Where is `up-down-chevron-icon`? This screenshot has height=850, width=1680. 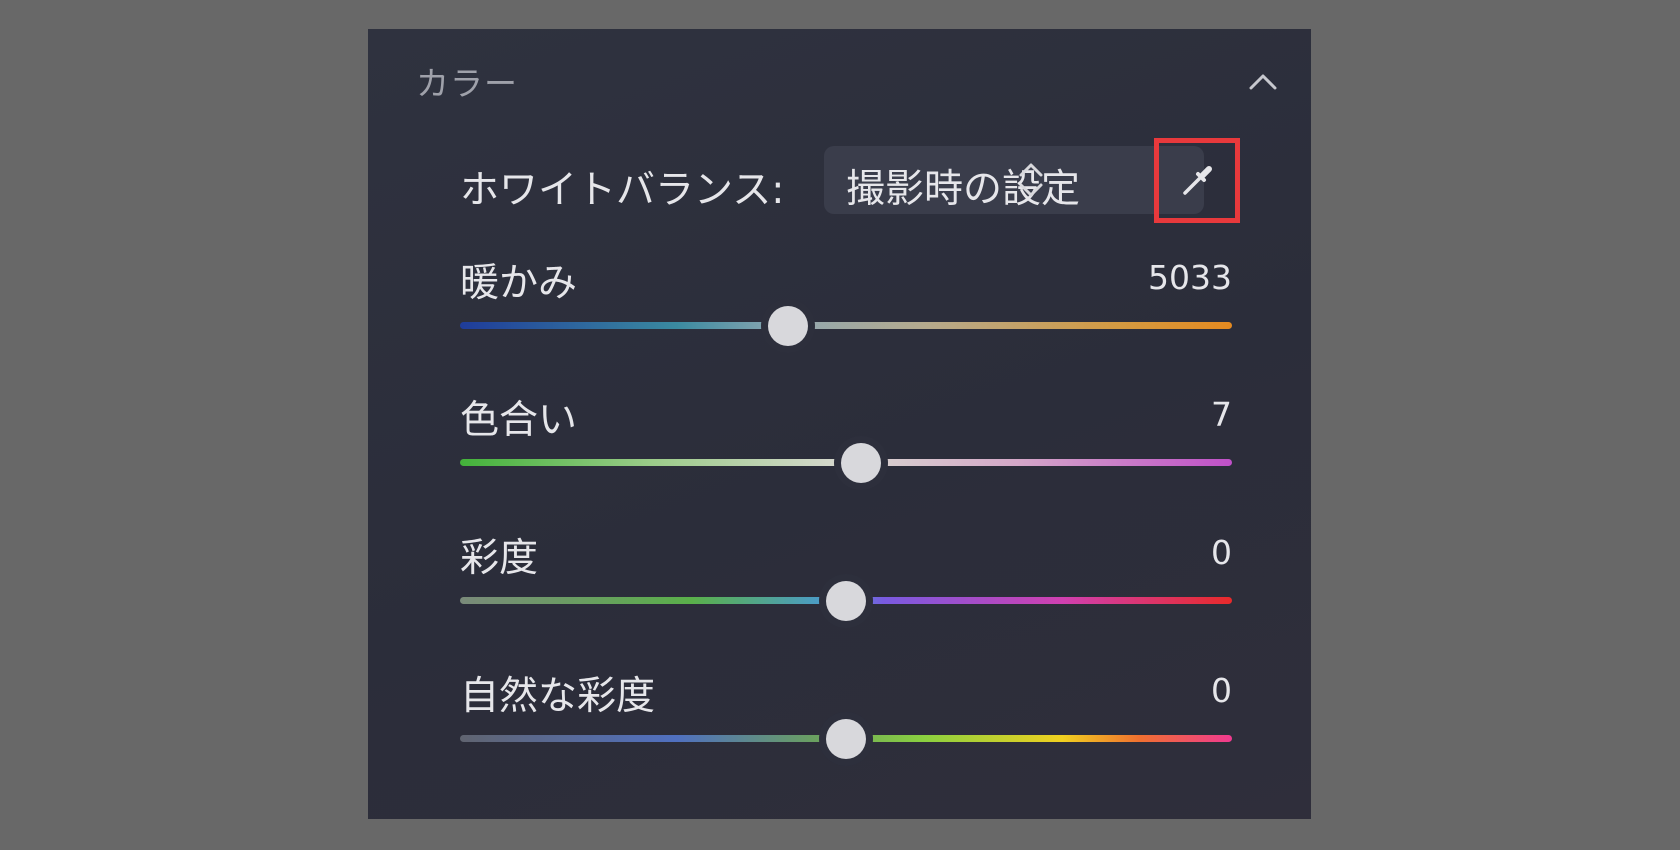 up-down-chevron-icon is located at coordinates (1031, 180).